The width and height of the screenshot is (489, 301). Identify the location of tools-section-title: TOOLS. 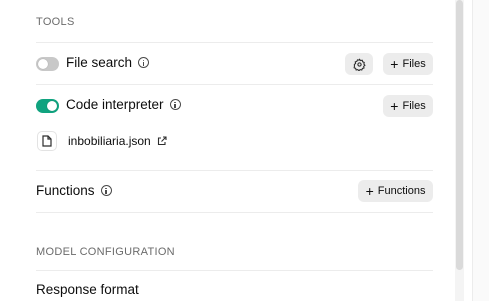
(55, 22).